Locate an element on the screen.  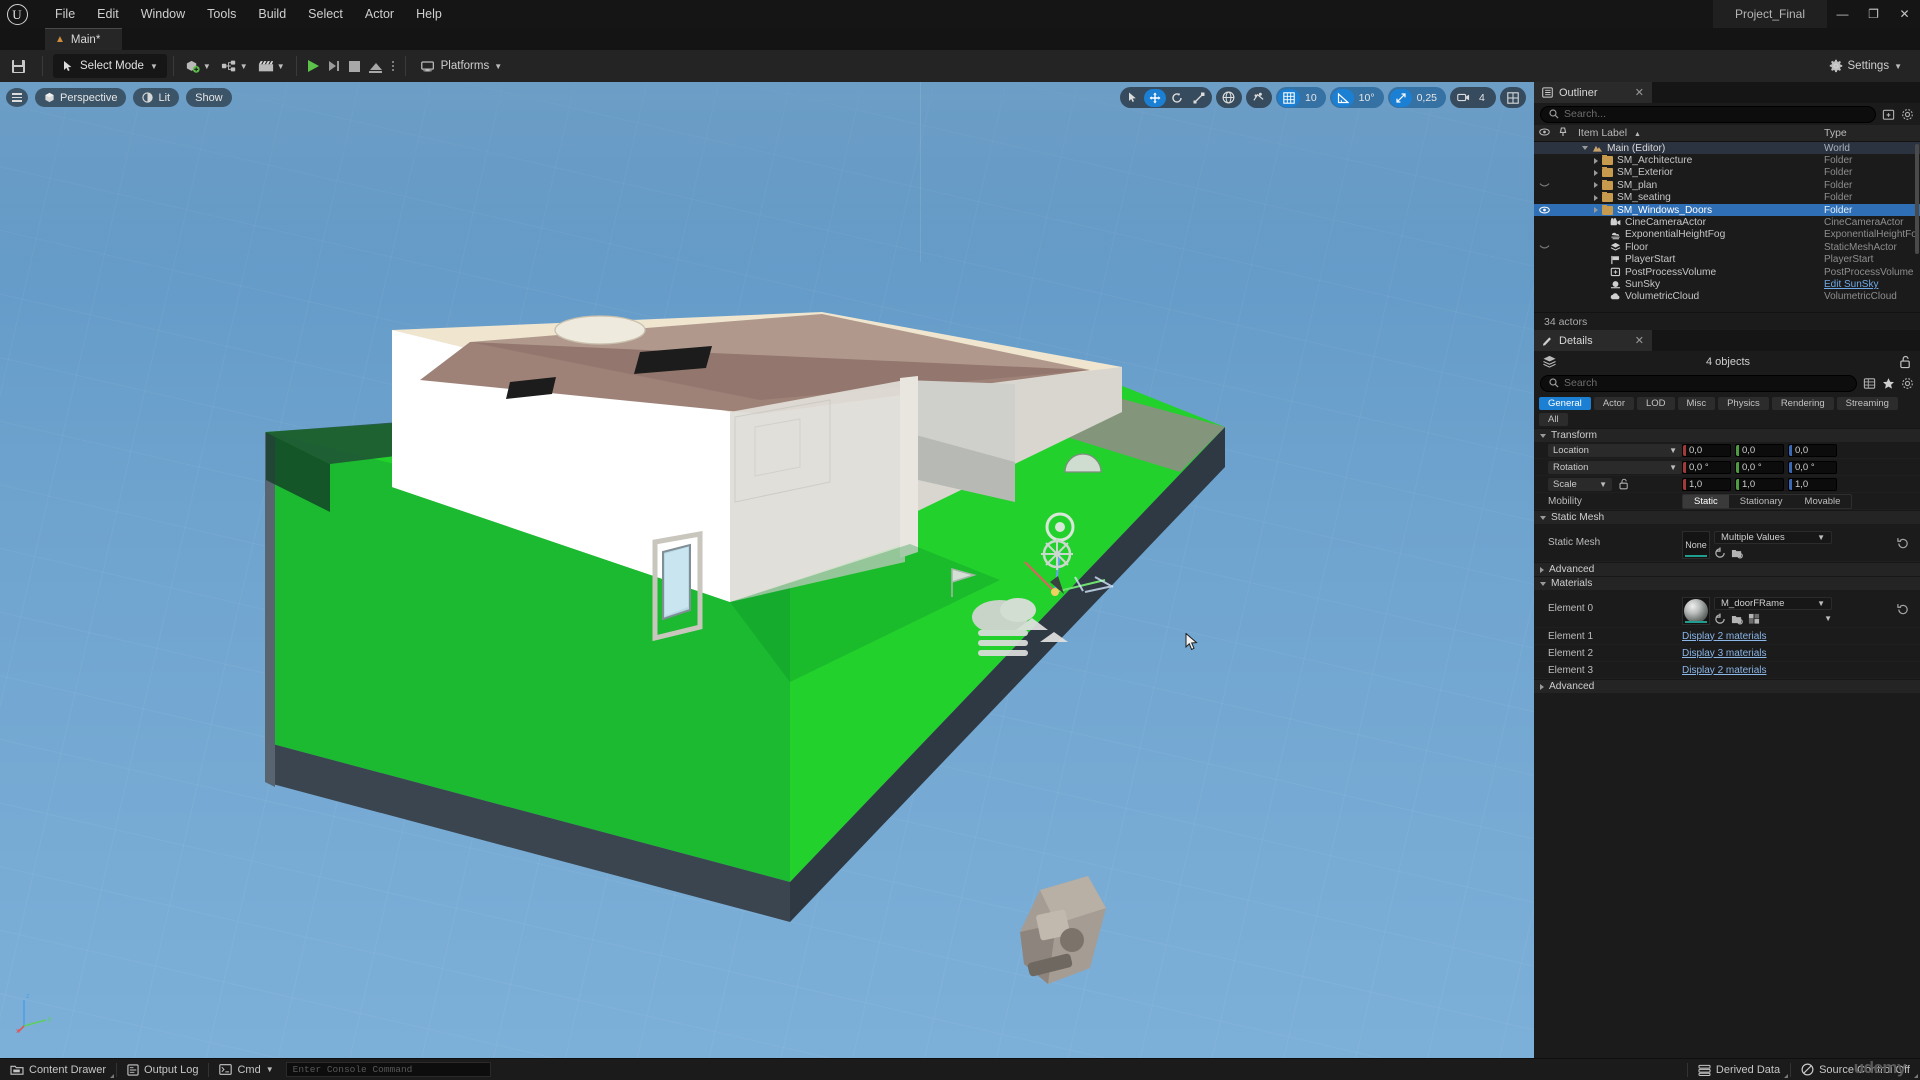
menu-actor: Actor is located at coordinates (379, 14).